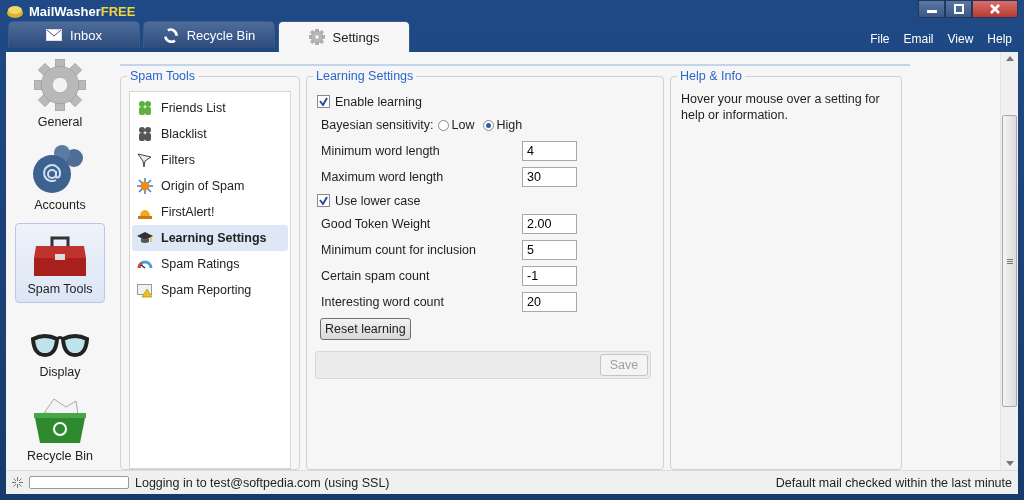 The image size is (1024, 500). Describe the element at coordinates (365, 329) in the screenshot. I see `reset-button: Reset learning` at that location.